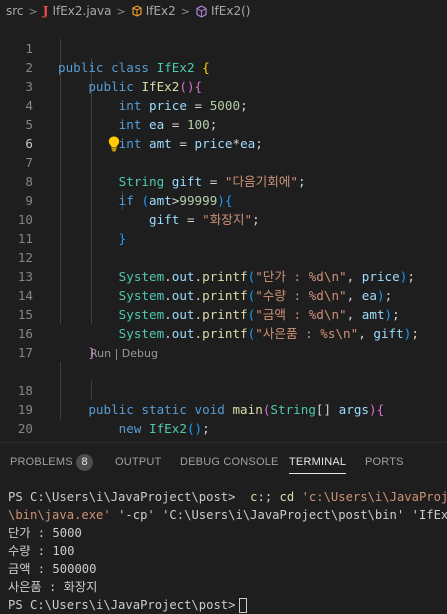 This screenshot has width=447, height=614. What do you see at coordinates (45, 533) in the screenshot?
I see `terminal-output-line: 단가 : 5000` at bounding box center [45, 533].